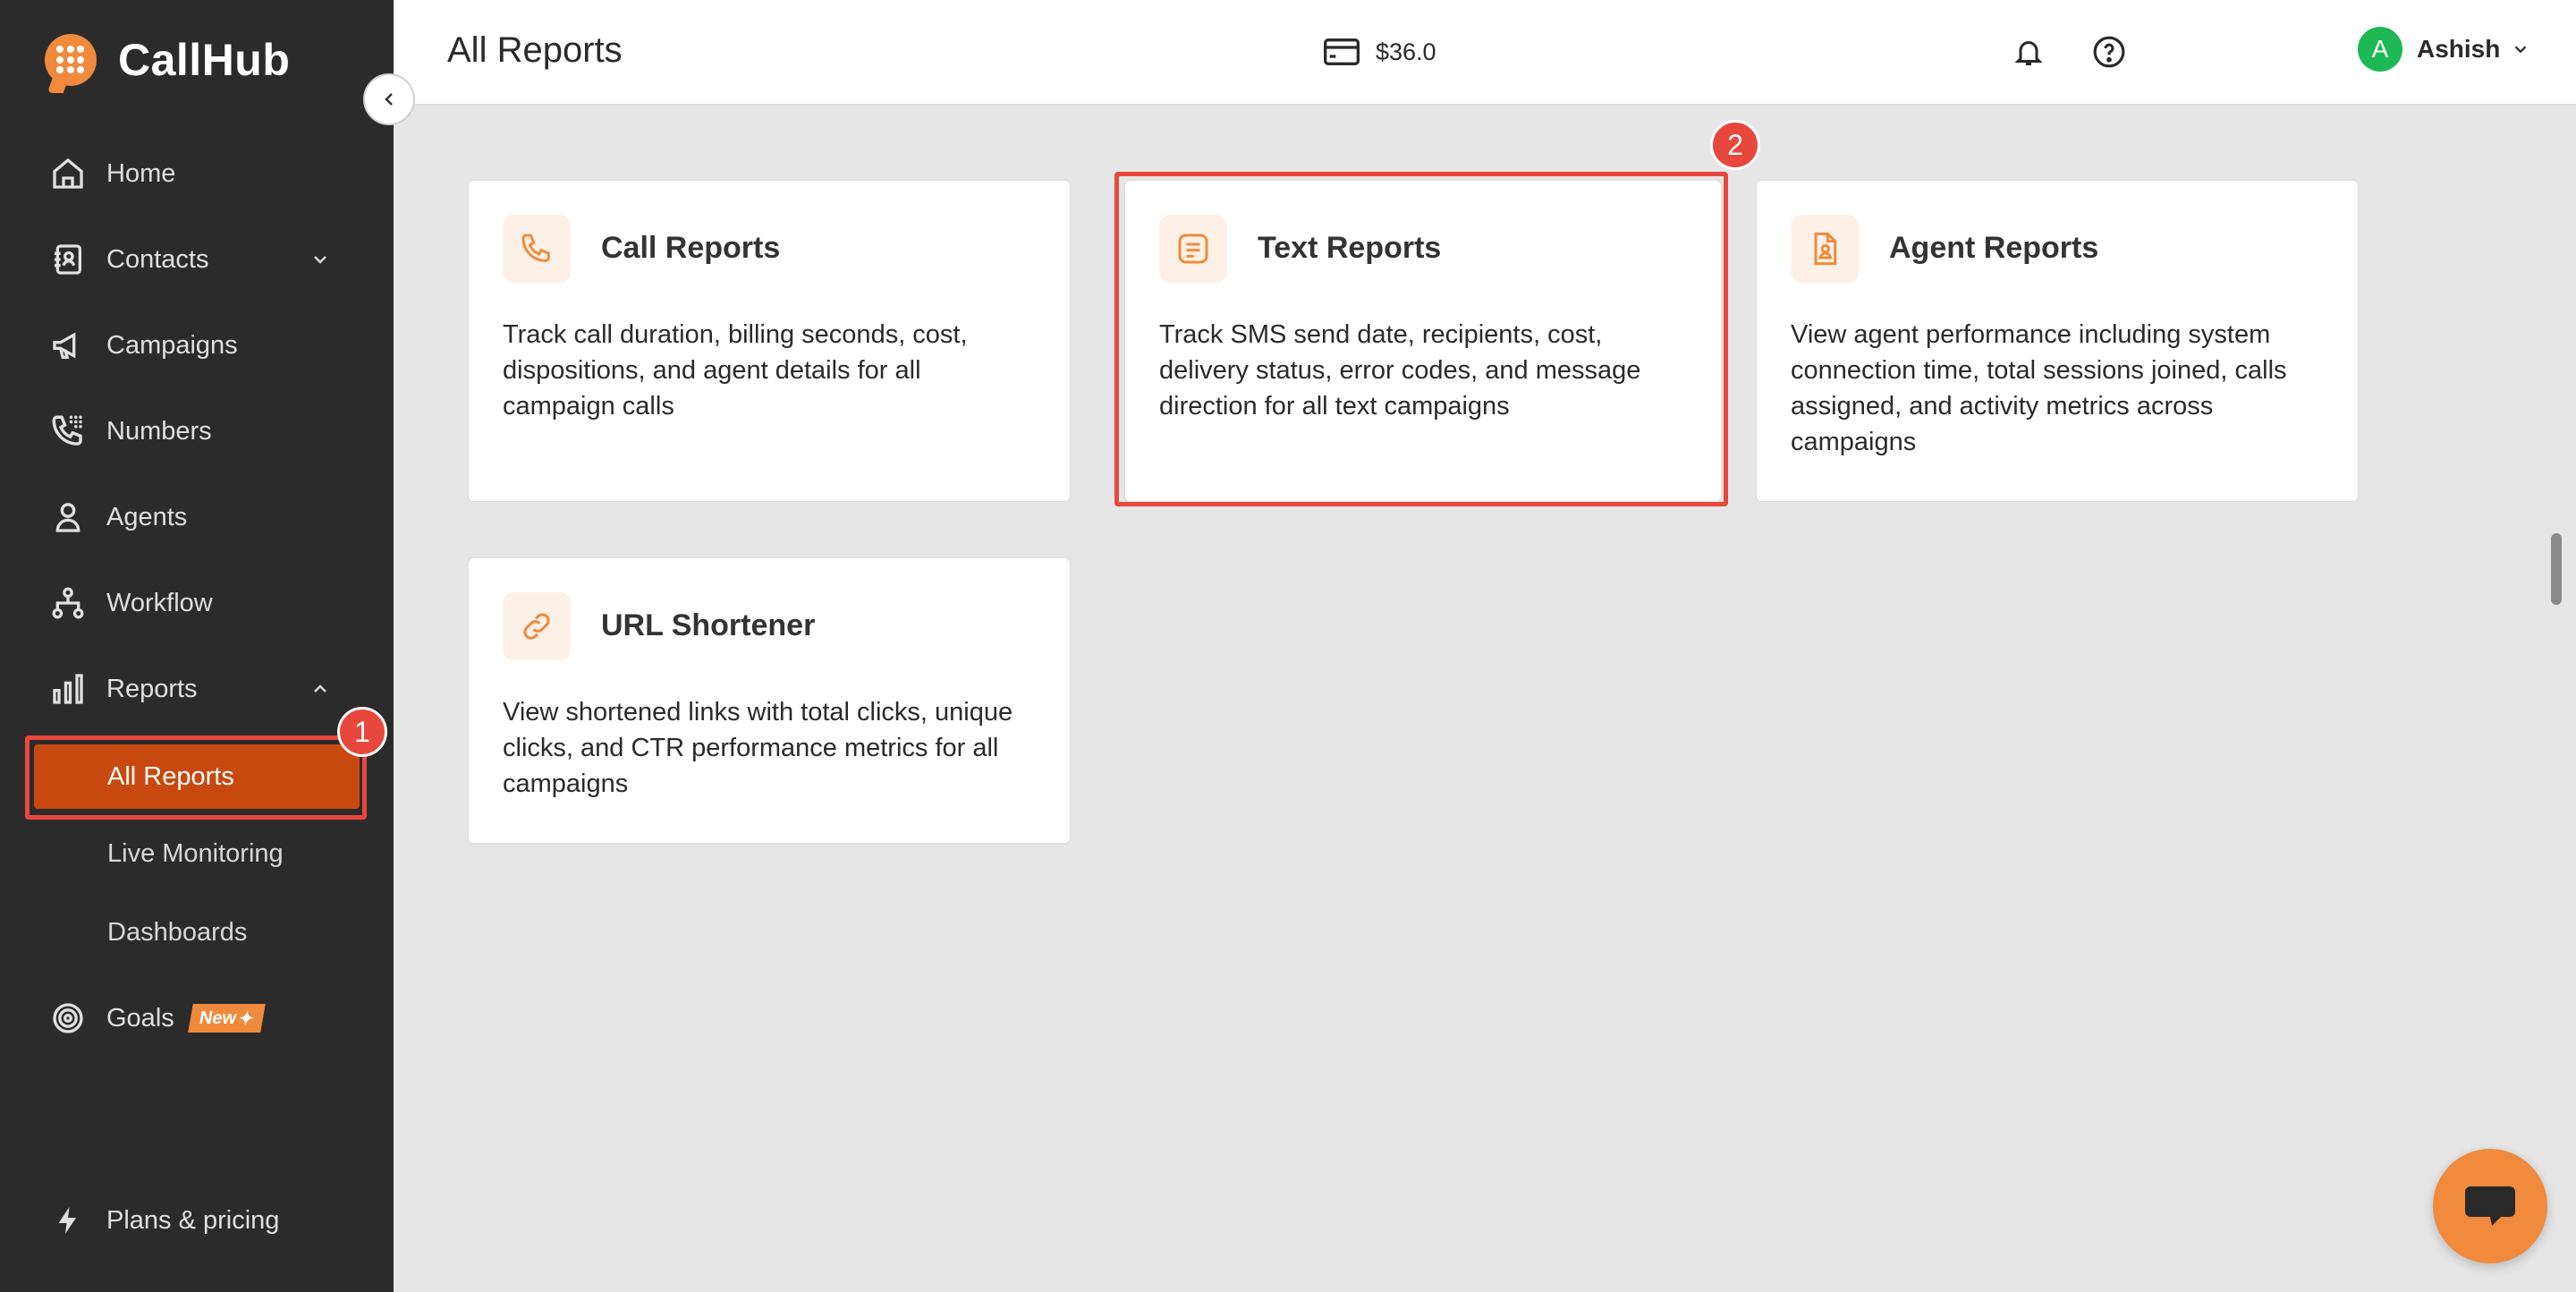  I want to click on sidebar-item-plans-pricing: Plans & pricing, so click(163, 1220).